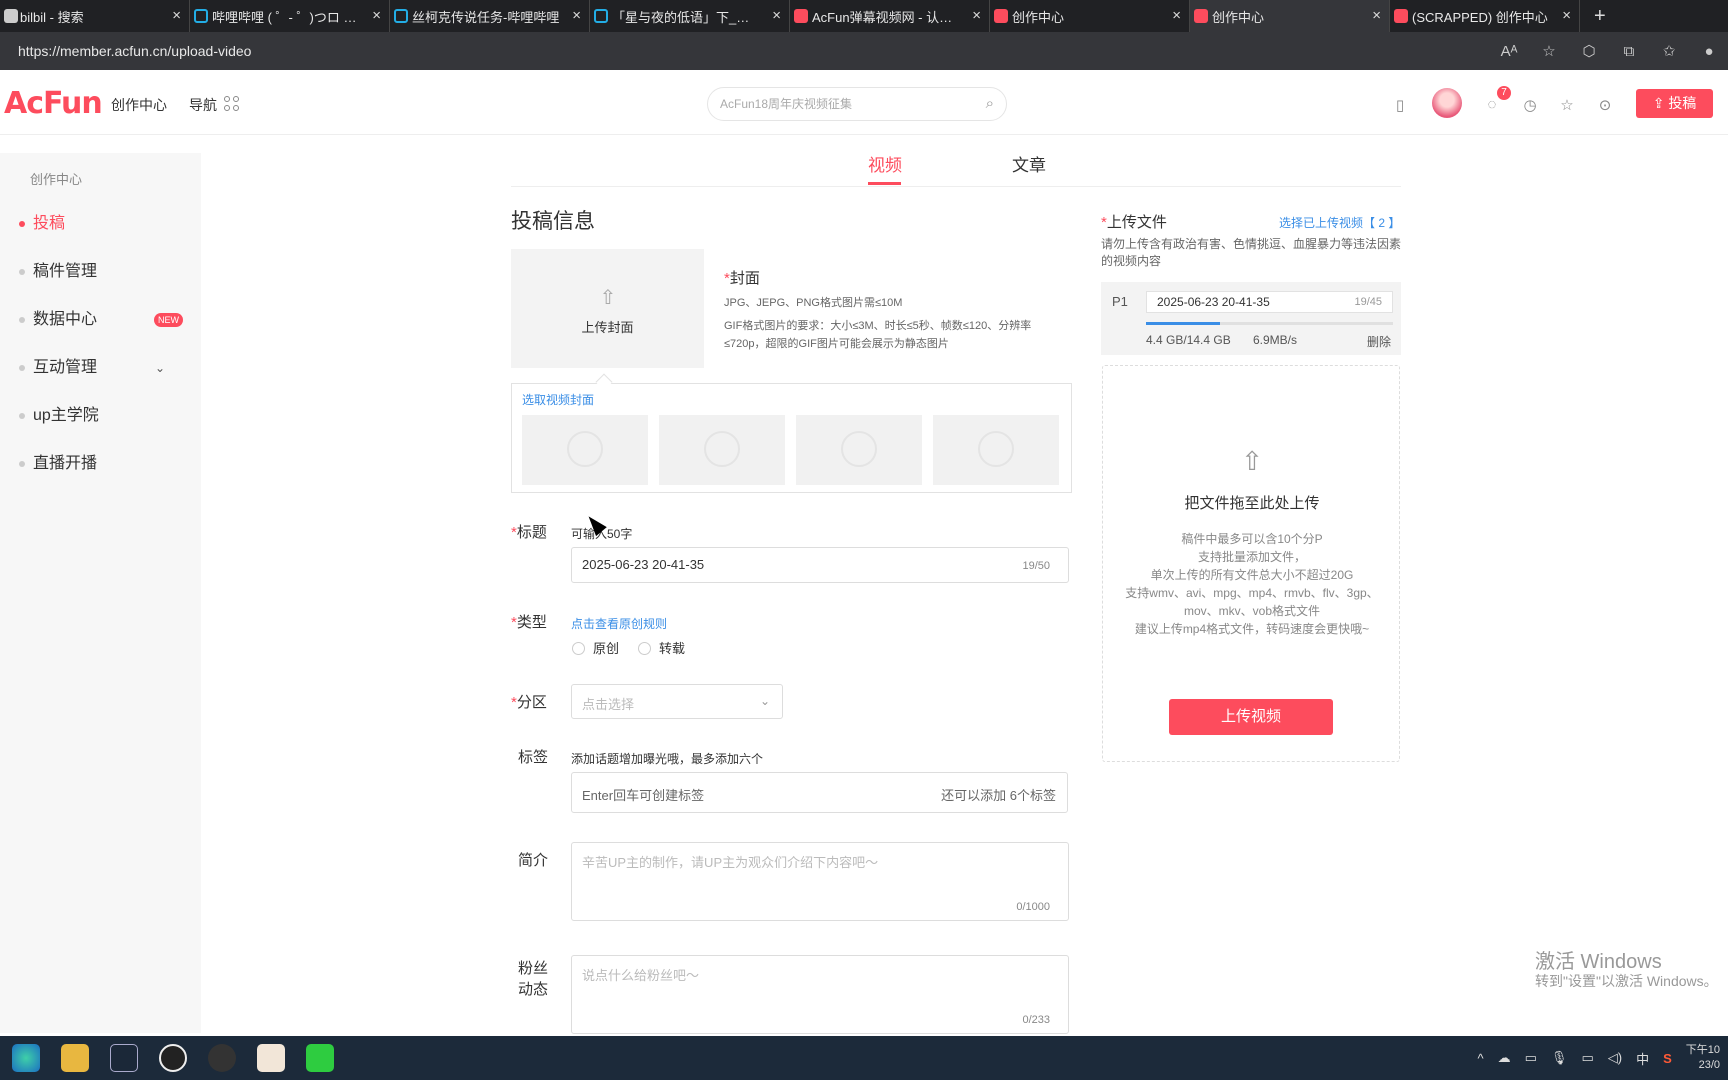  I want to click on message-icon: ◌, so click(1492, 105).